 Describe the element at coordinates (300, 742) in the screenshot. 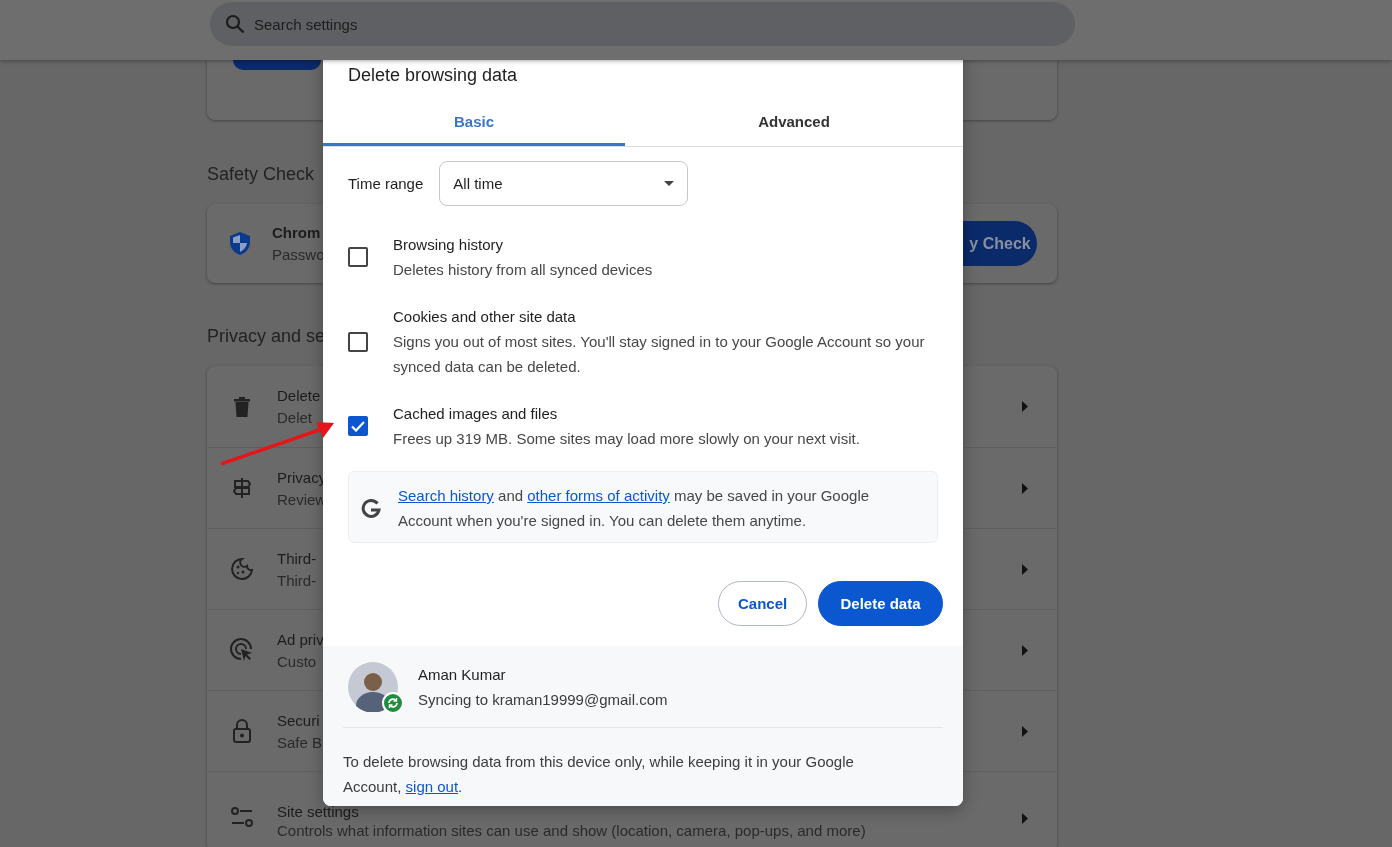

I see `row-subtitle: Safe B` at that location.